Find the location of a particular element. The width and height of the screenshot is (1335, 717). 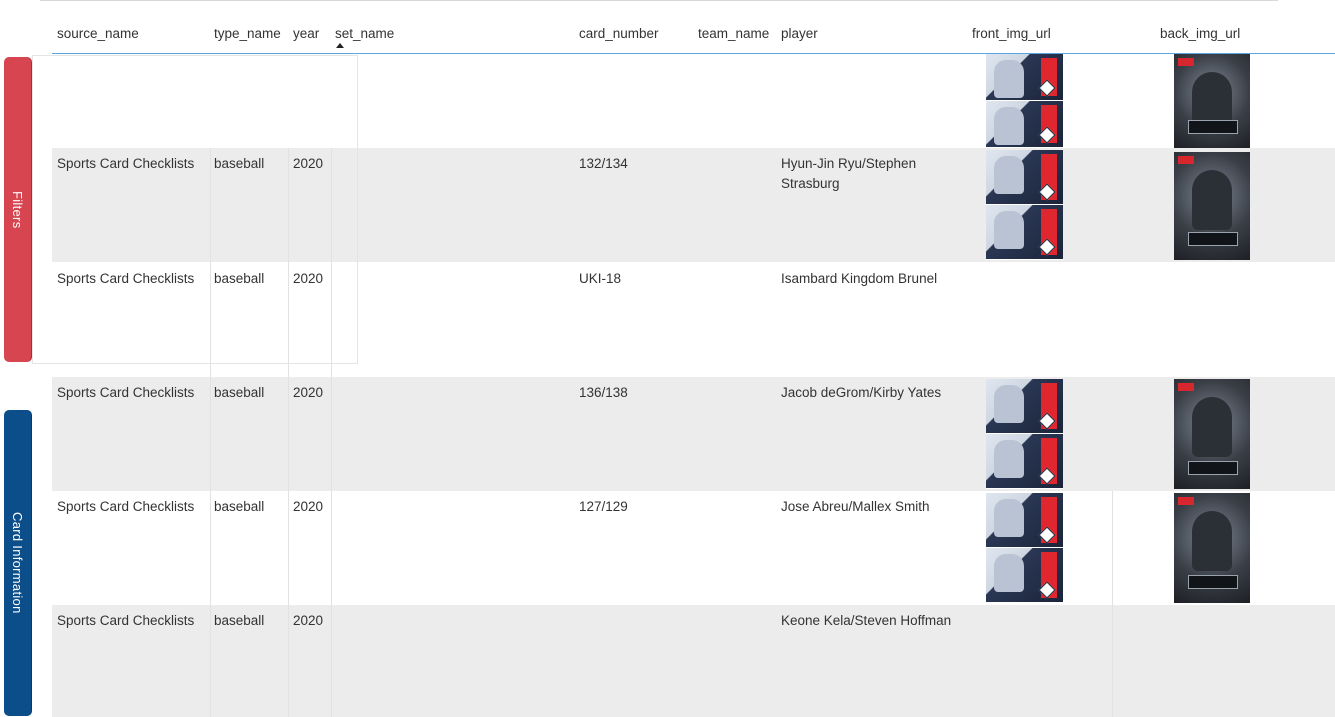

column-header-source-name: source_name is located at coordinates (98, 33).